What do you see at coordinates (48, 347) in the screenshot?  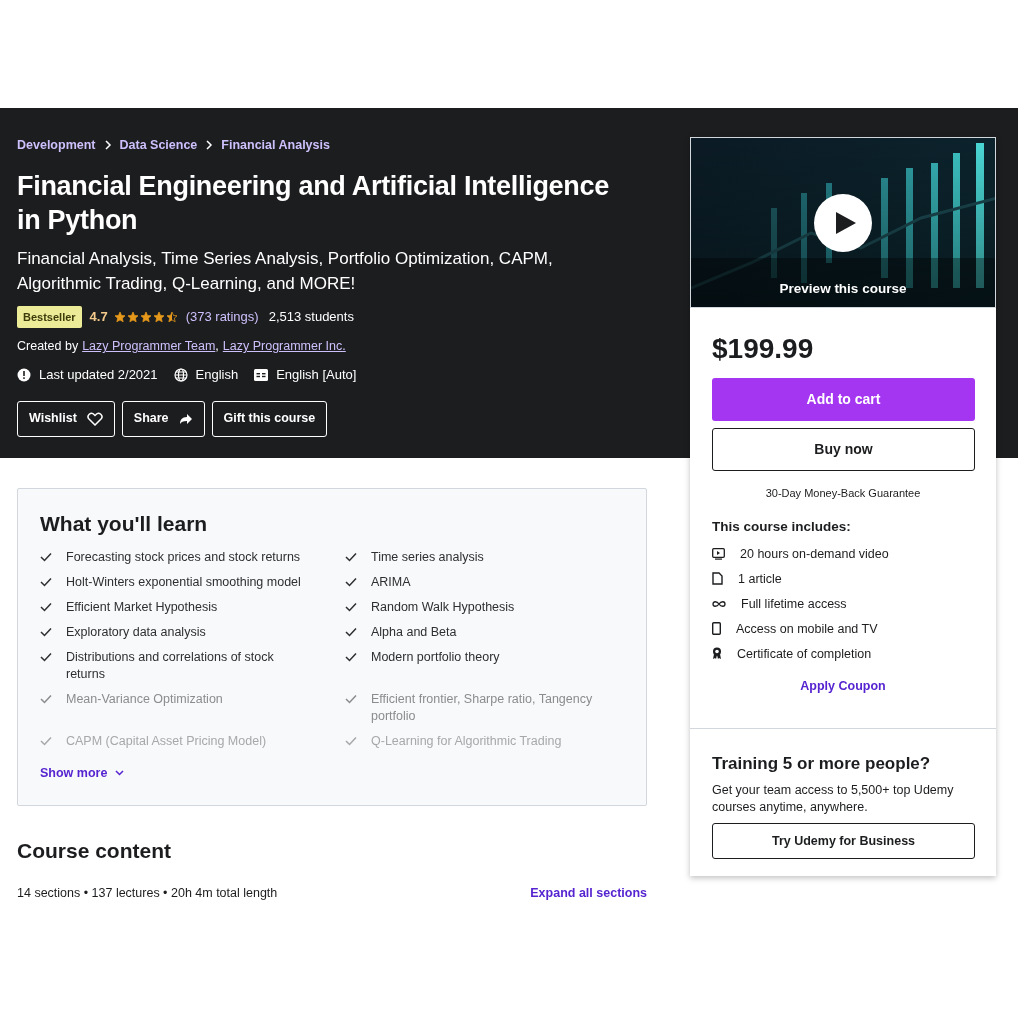 I see `created-by-label: Created by` at bounding box center [48, 347].